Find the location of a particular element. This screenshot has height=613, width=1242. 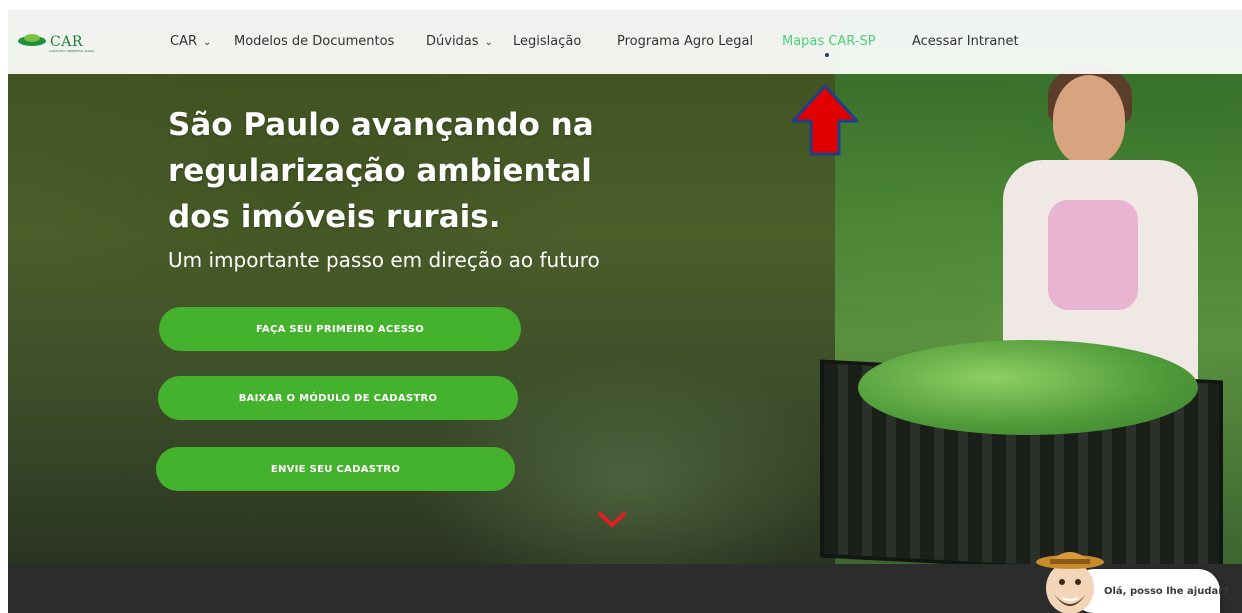

hero-photo-lettuce is located at coordinates (1028, 387).